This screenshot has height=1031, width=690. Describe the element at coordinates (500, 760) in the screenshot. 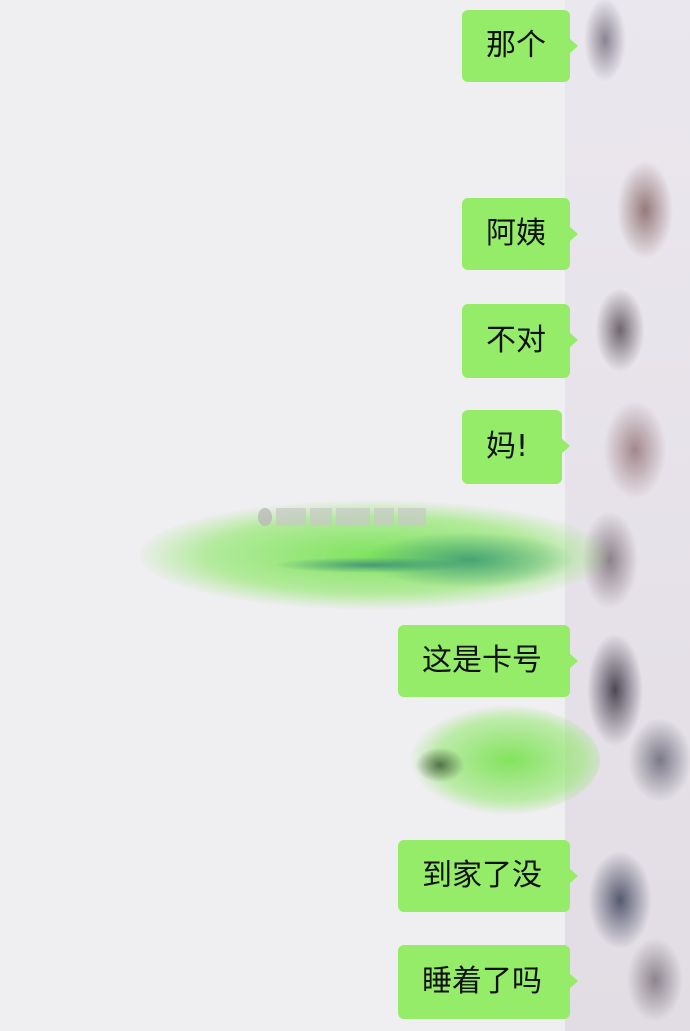

I see `redacted-message` at that location.